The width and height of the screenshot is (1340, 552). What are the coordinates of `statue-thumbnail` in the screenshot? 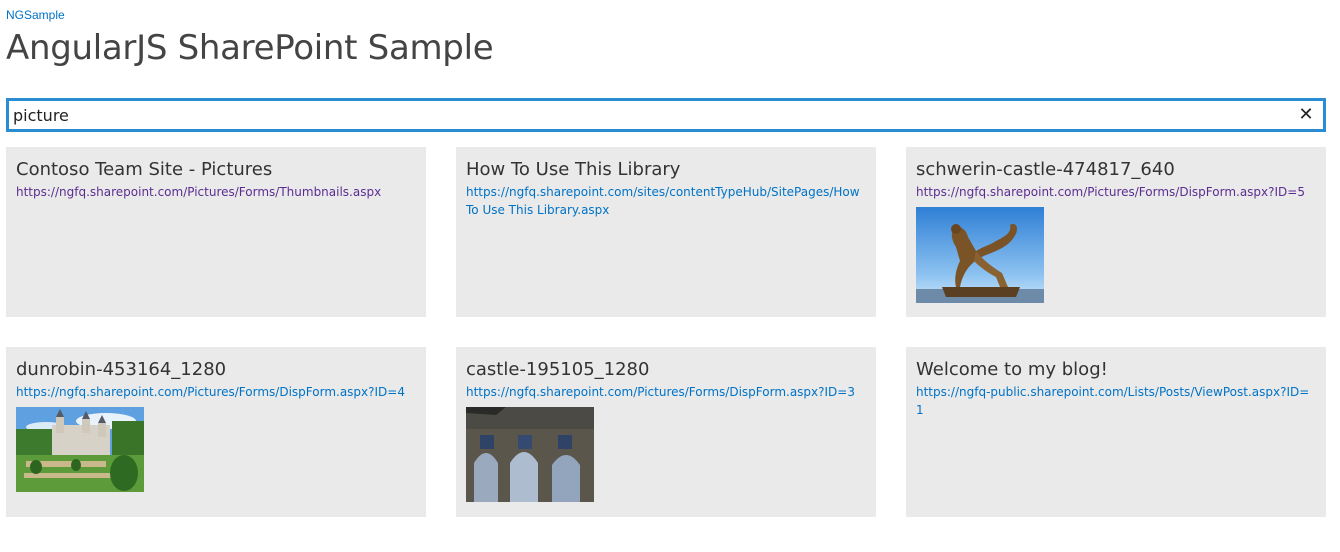 It's located at (980, 255).